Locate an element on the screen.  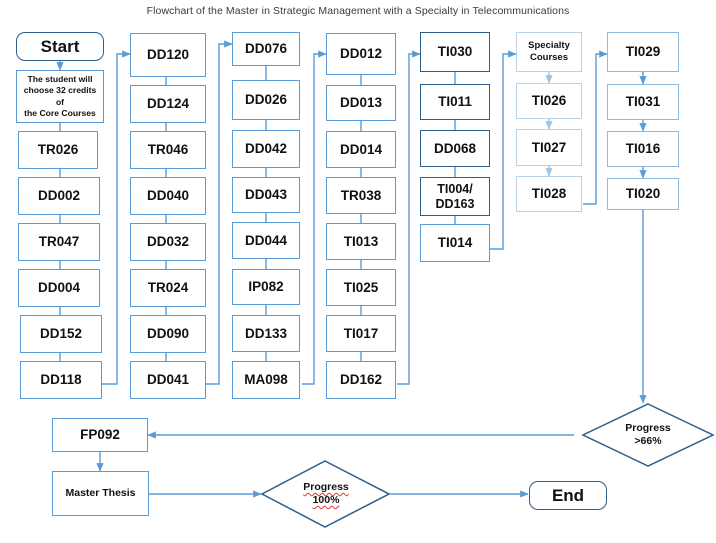
node-fp092: FP092 is located at coordinates (100, 435).